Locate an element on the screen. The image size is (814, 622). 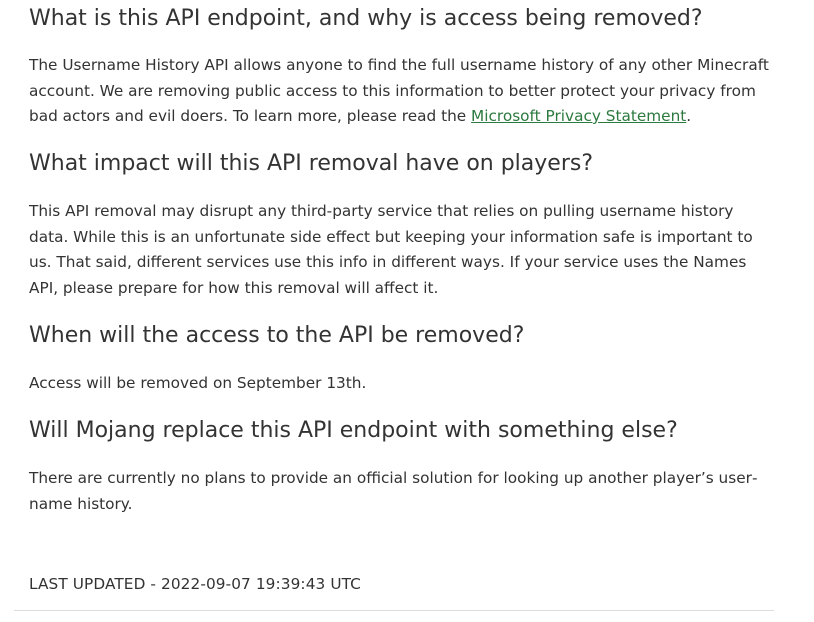
microsoft-privacy-statement-link: Microsoft Privacy Statement is located at coordinates (578, 116).